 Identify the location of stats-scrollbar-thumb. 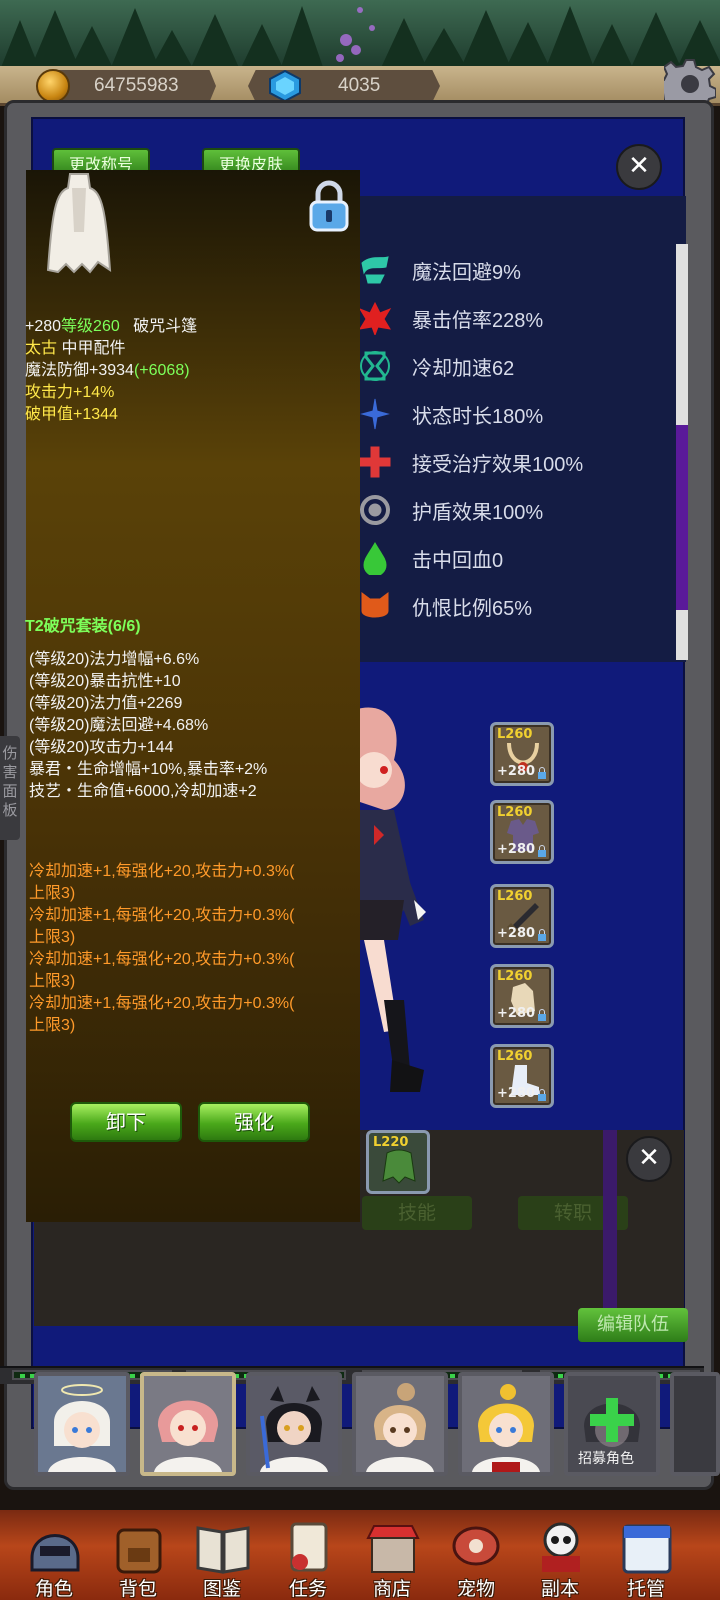
(682, 517).